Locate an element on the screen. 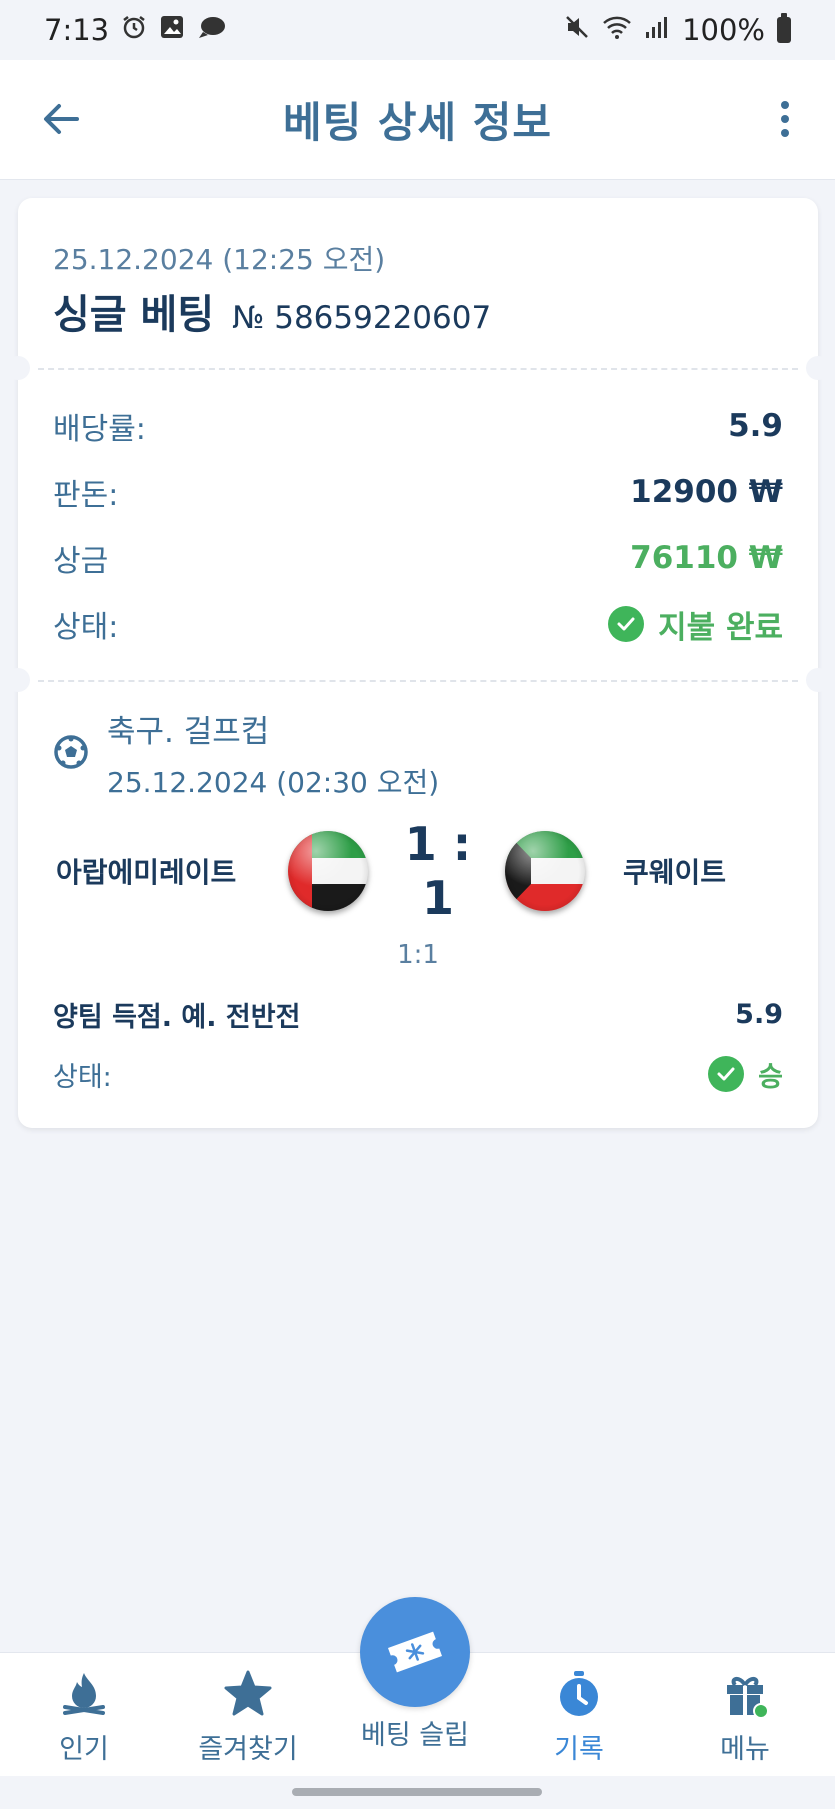 The height and width of the screenshot is (1809, 835). market-odds: 5.9 is located at coordinates (759, 1014).